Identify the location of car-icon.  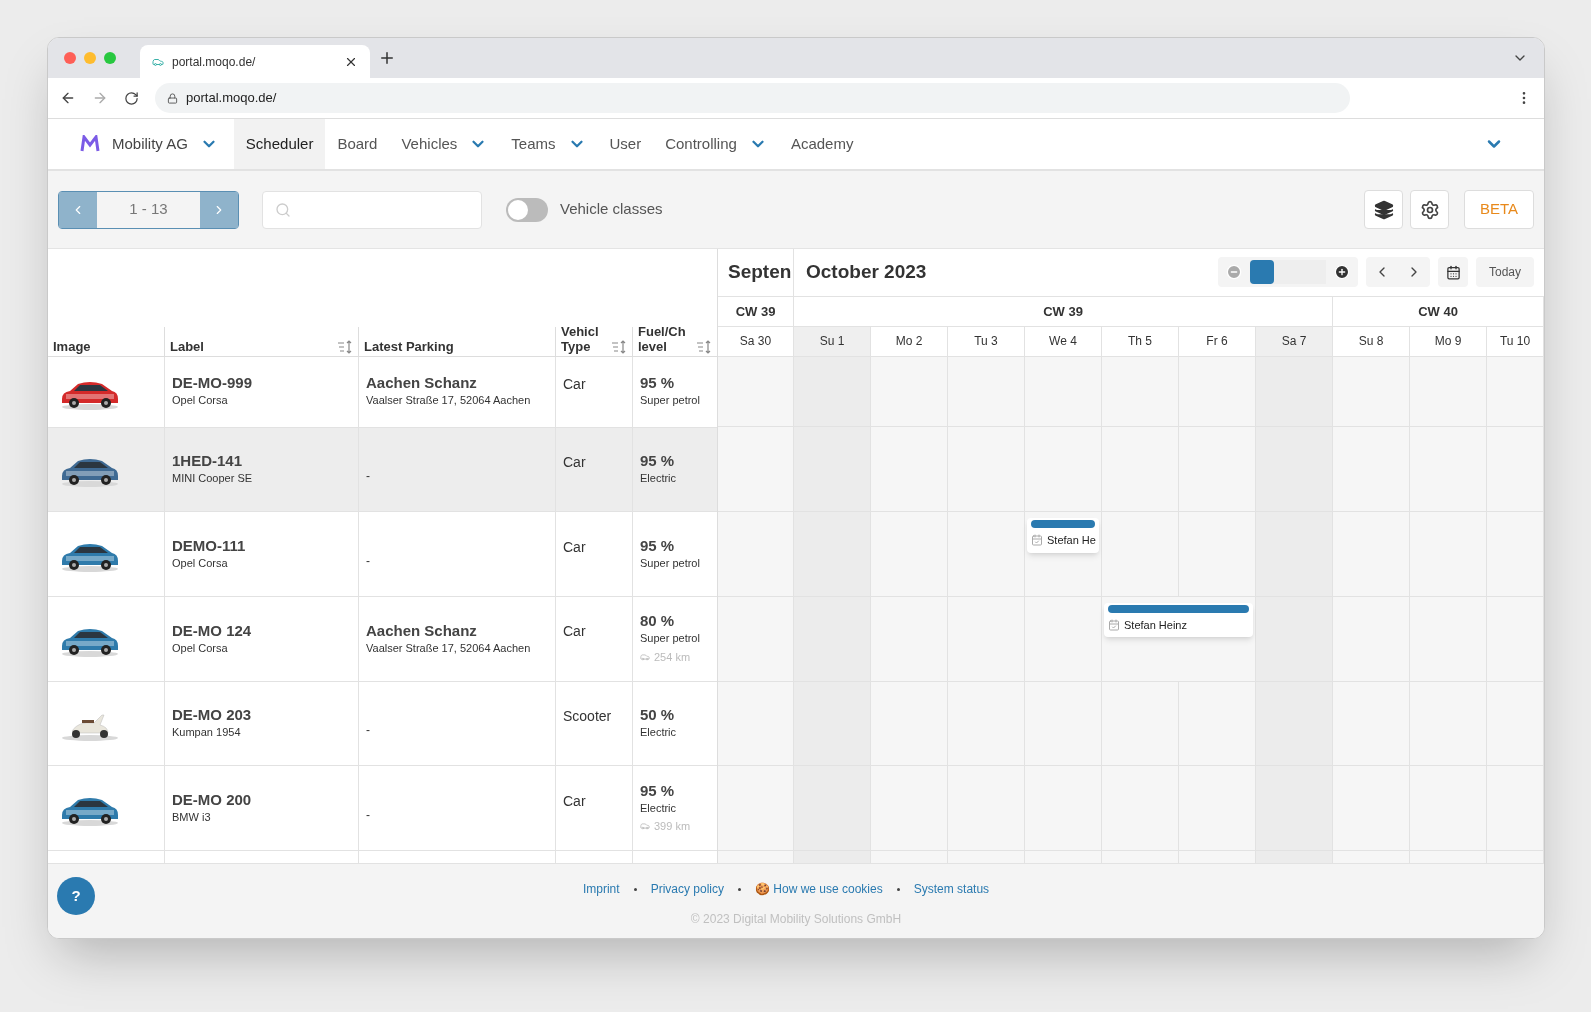
(645, 657).